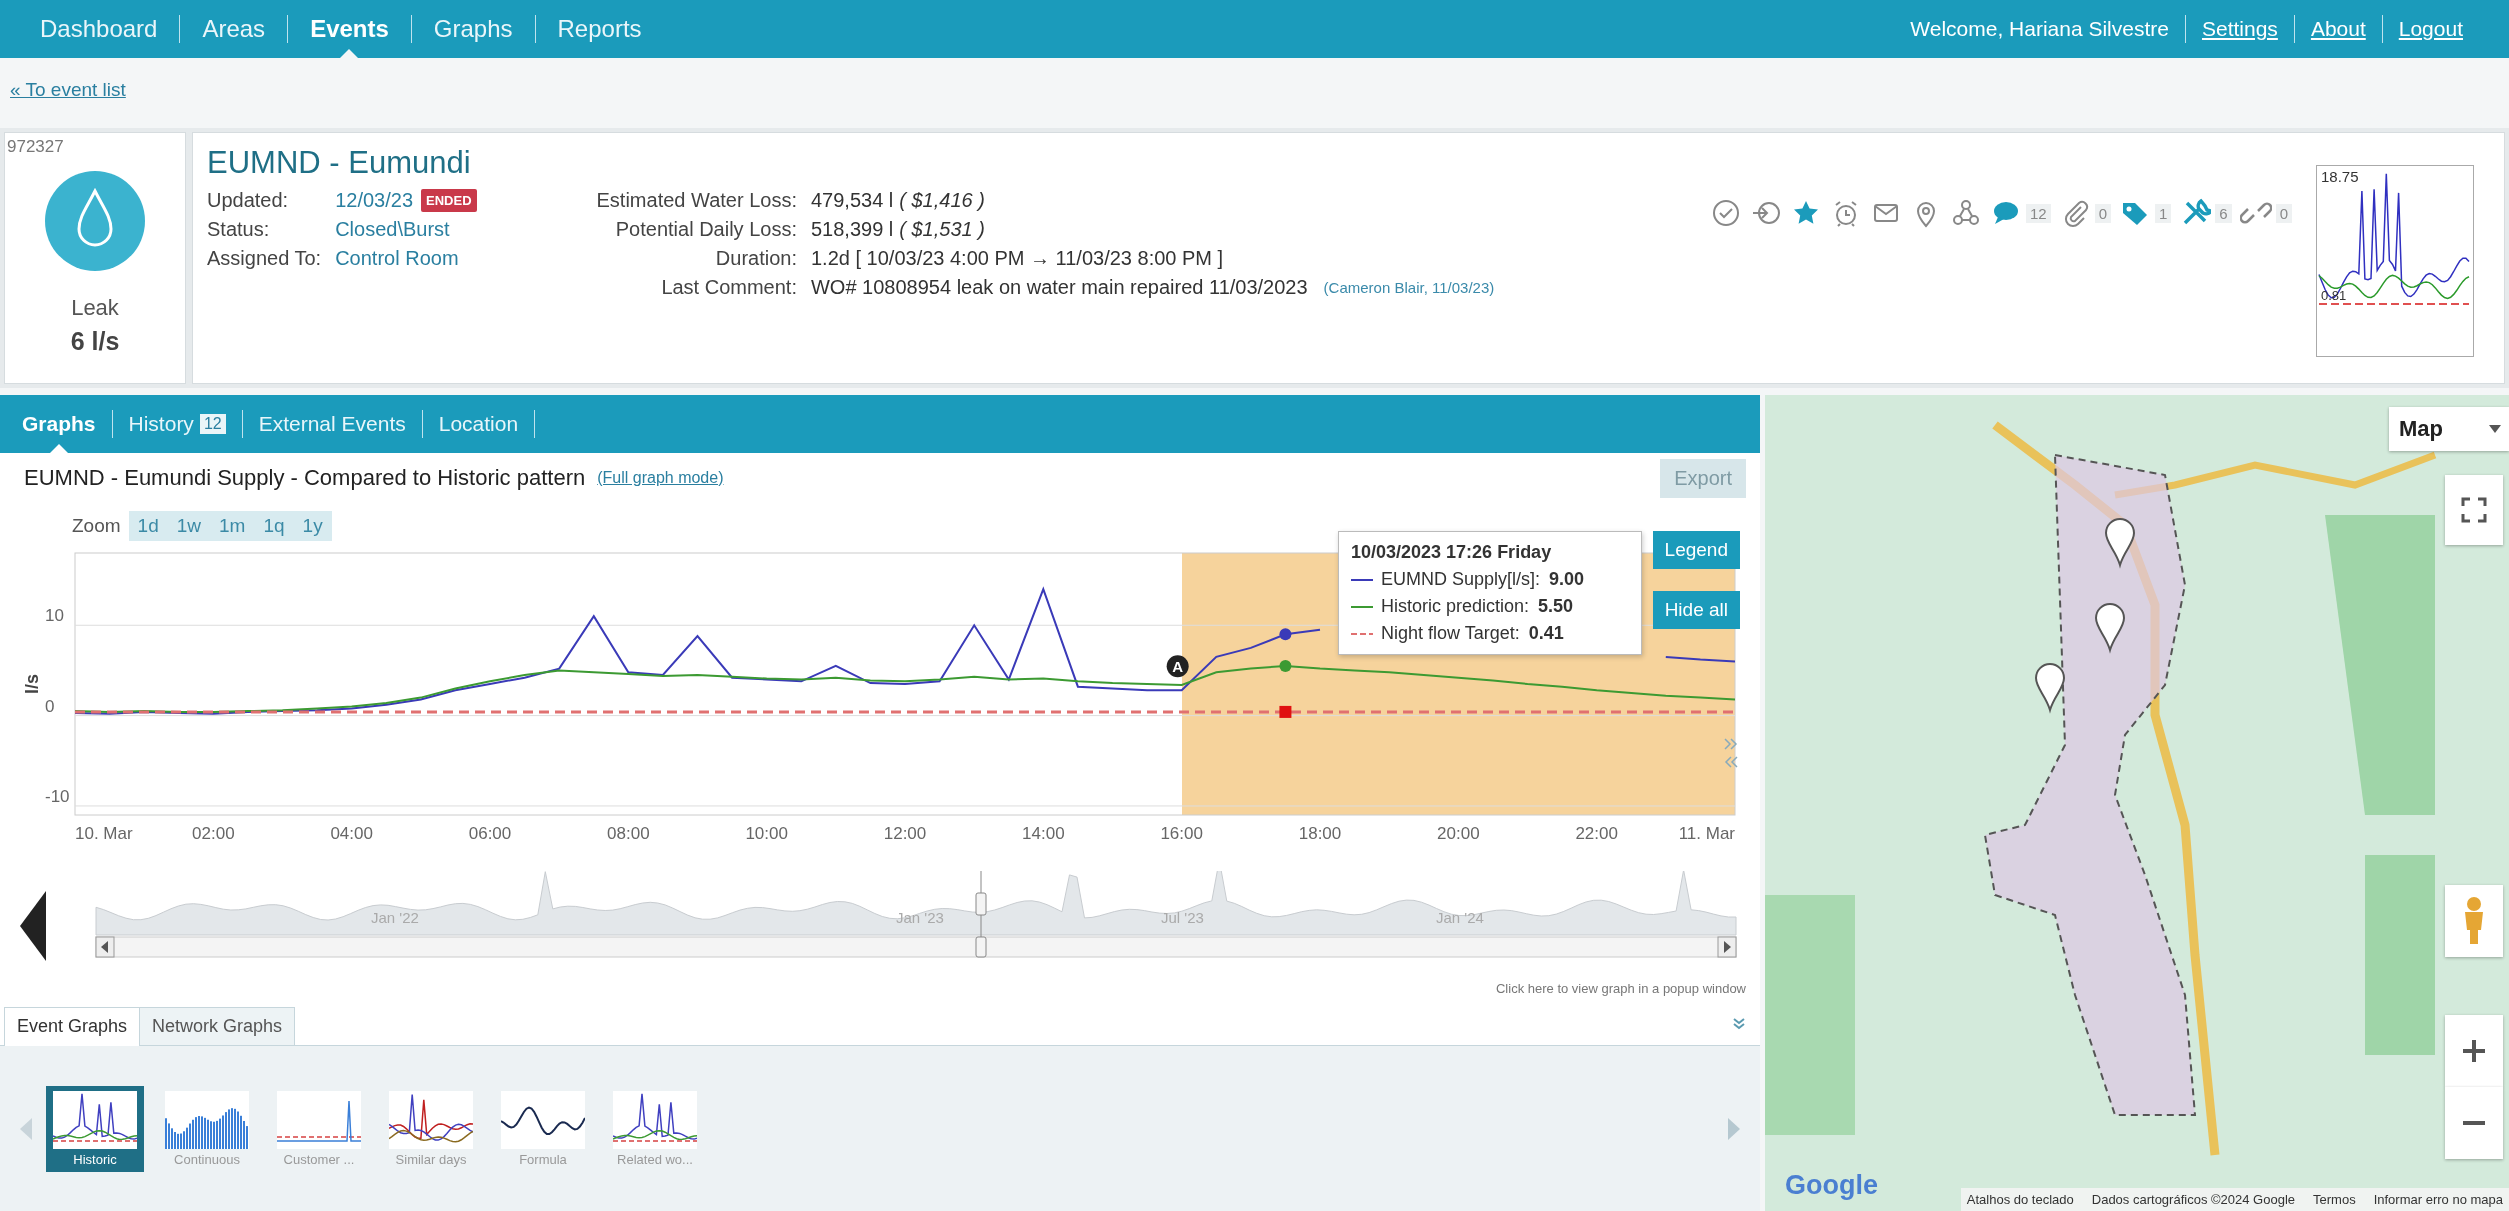 The width and height of the screenshot is (2509, 1211). Describe the element at coordinates (177, 424) in the screenshot. I see `panel-tab: History 12` at that location.